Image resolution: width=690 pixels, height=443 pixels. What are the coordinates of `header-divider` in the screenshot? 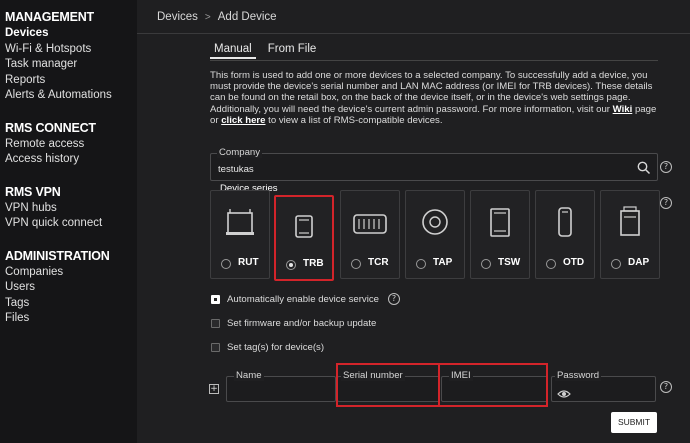 It's located at (413, 33).